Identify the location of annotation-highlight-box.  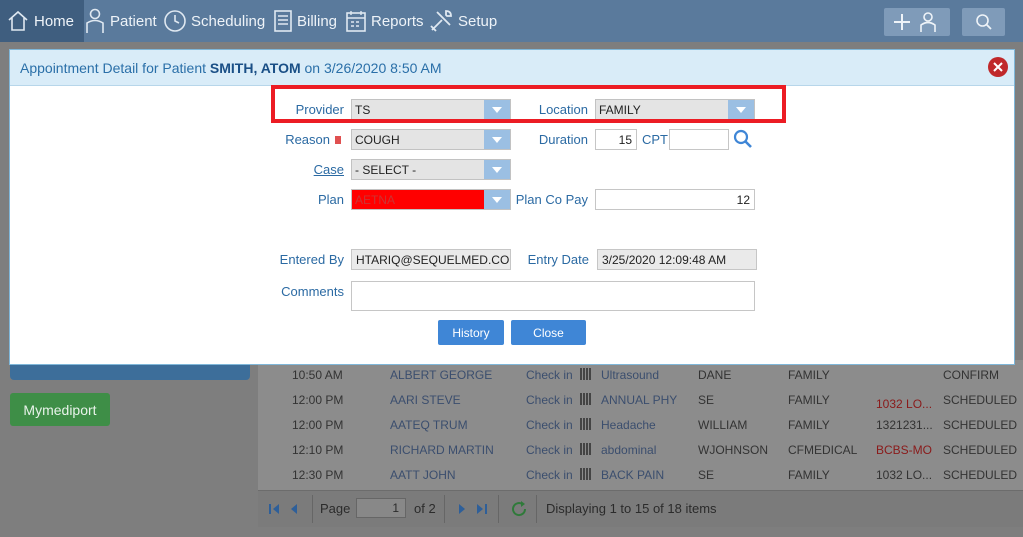
(528, 104).